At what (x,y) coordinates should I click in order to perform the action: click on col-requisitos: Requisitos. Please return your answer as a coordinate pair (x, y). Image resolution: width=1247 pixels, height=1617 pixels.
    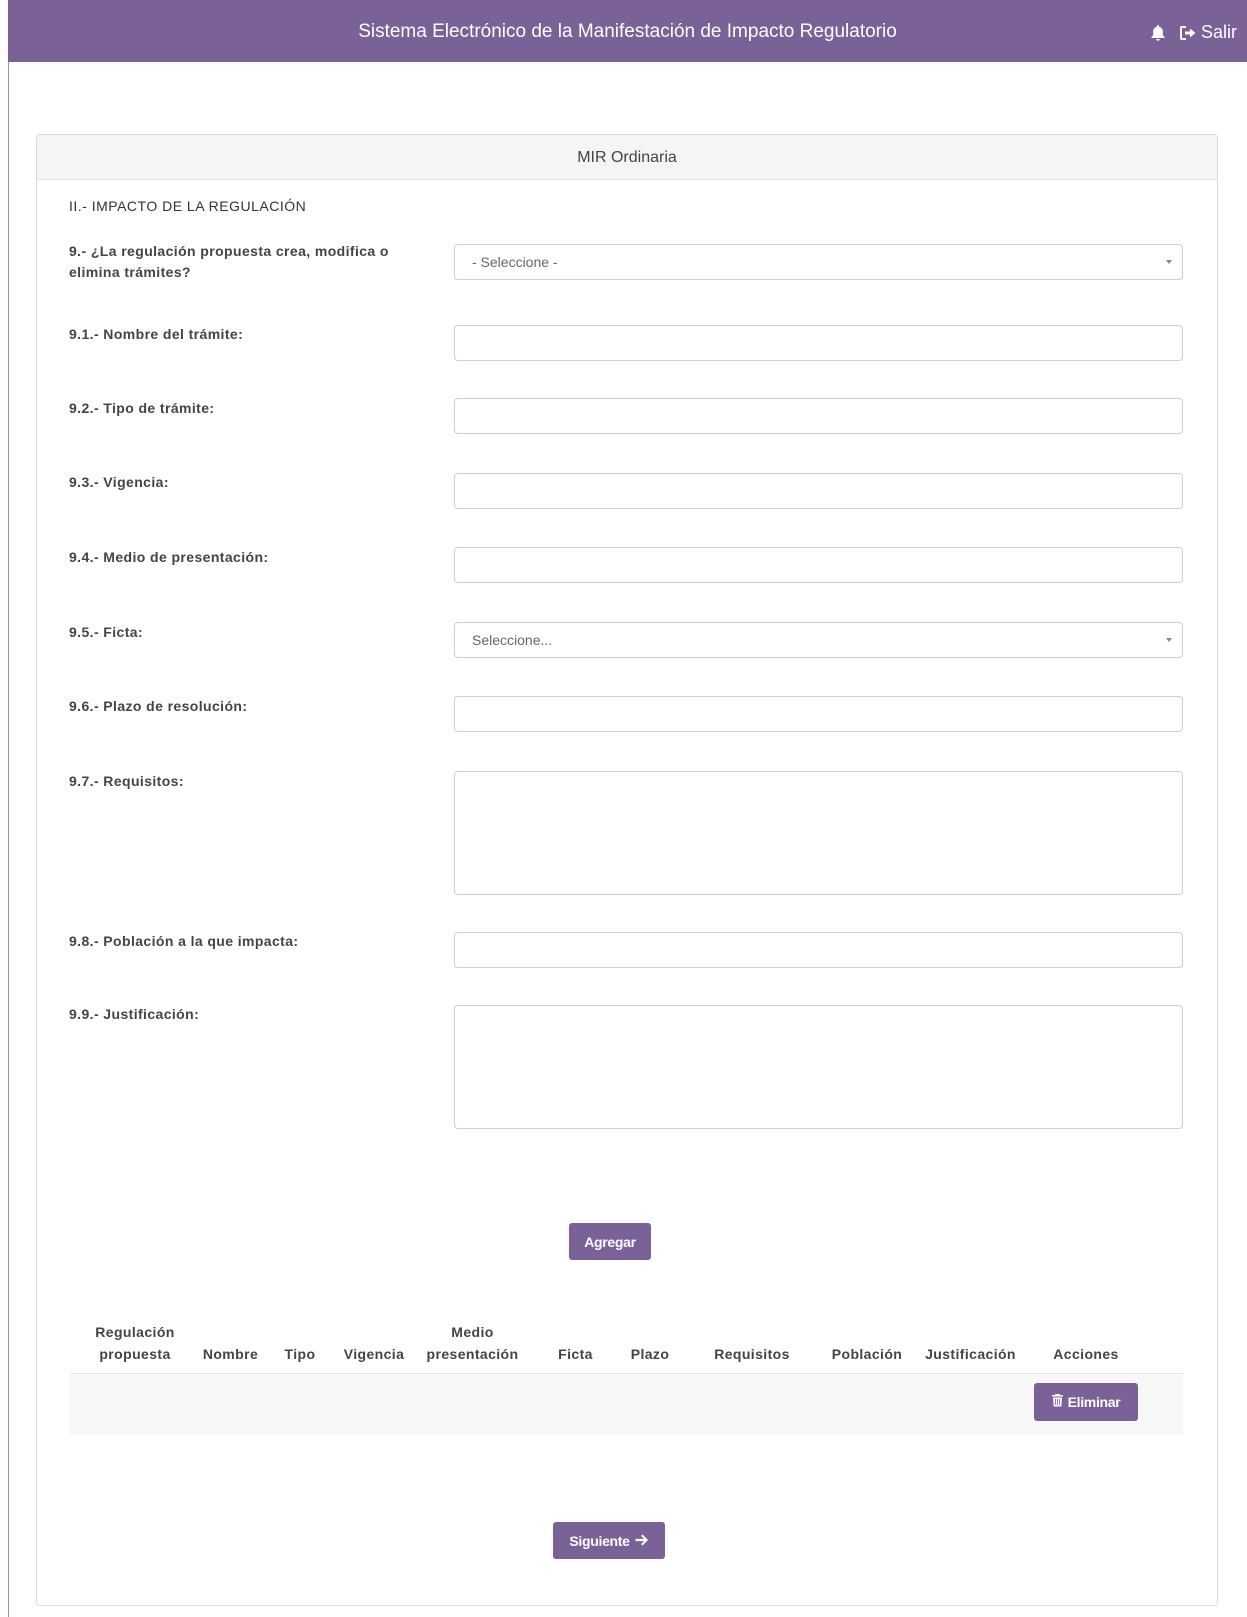
    Looking at the image, I should click on (752, 1354).